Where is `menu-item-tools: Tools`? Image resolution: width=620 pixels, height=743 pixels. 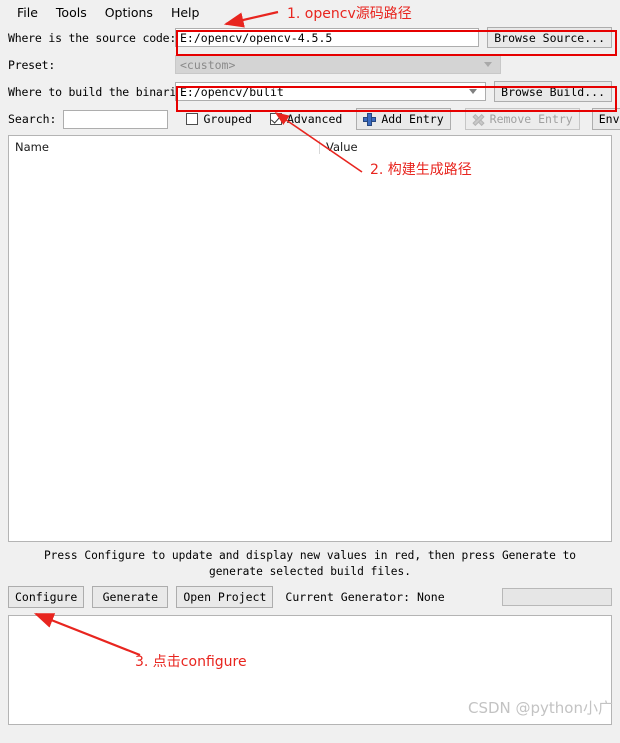
menu-item-tools: Tools is located at coordinates (71, 12).